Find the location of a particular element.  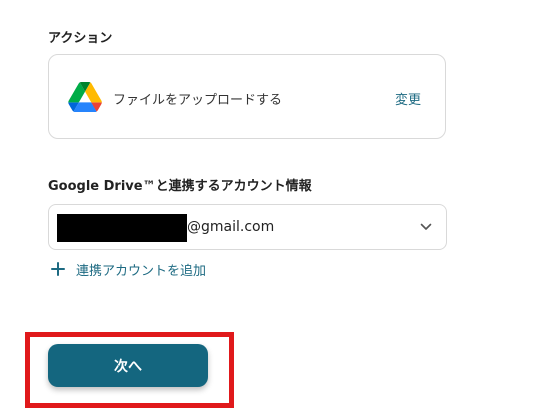

chevron-down-icon is located at coordinates (426, 226).